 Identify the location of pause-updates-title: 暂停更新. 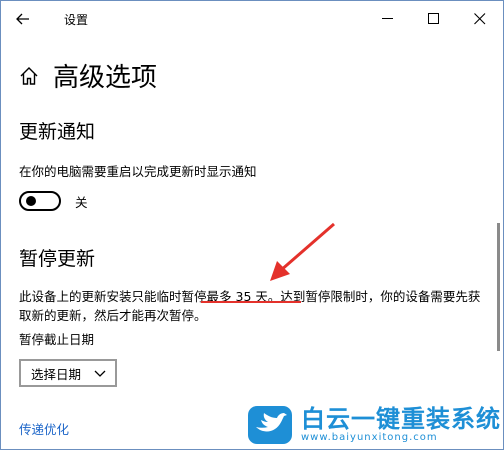
(57, 259).